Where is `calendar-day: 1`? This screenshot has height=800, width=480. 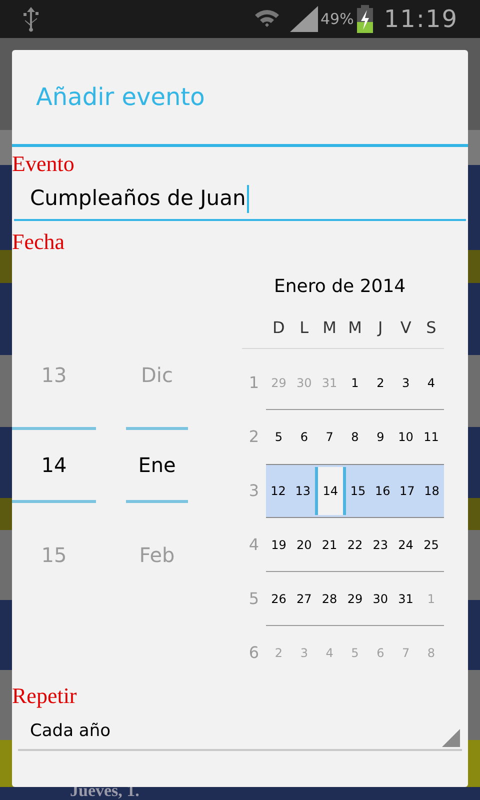
calendar-day: 1 is located at coordinates (355, 382).